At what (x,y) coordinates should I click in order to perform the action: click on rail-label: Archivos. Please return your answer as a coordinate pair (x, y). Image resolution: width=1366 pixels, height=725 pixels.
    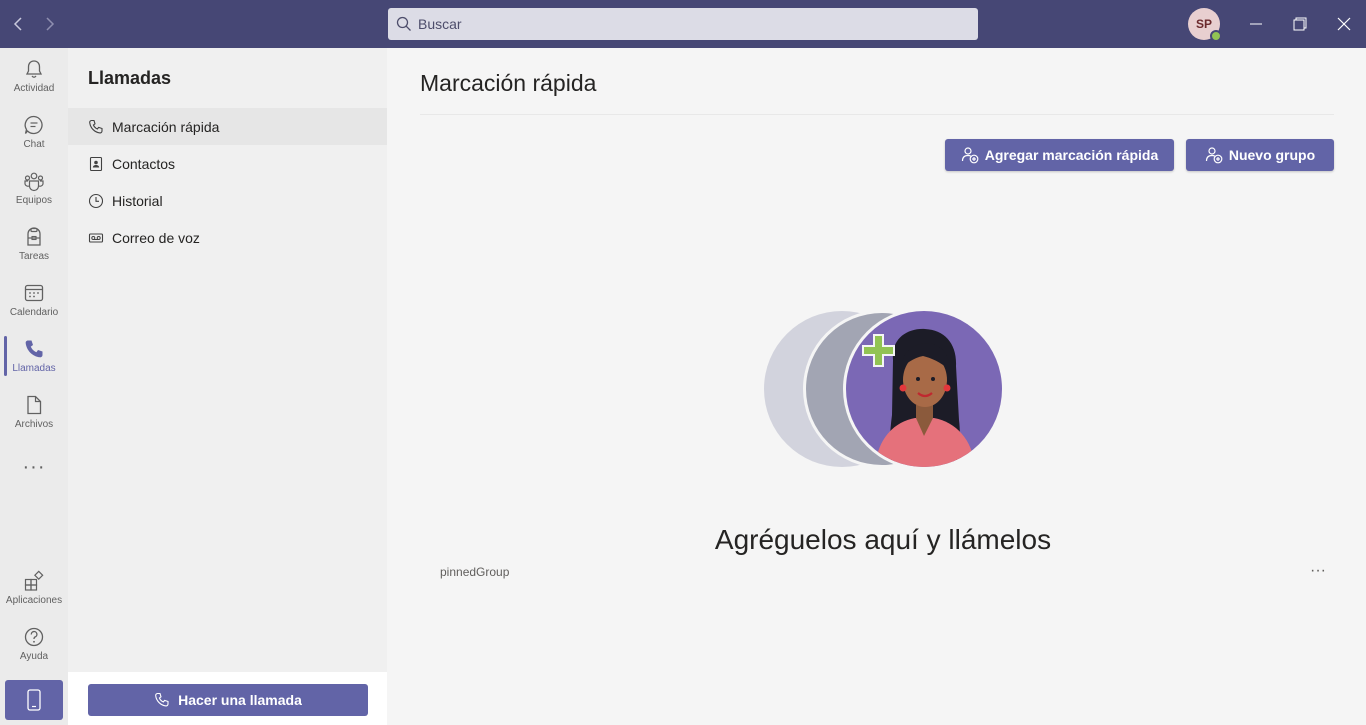
    Looking at the image, I should click on (34, 424).